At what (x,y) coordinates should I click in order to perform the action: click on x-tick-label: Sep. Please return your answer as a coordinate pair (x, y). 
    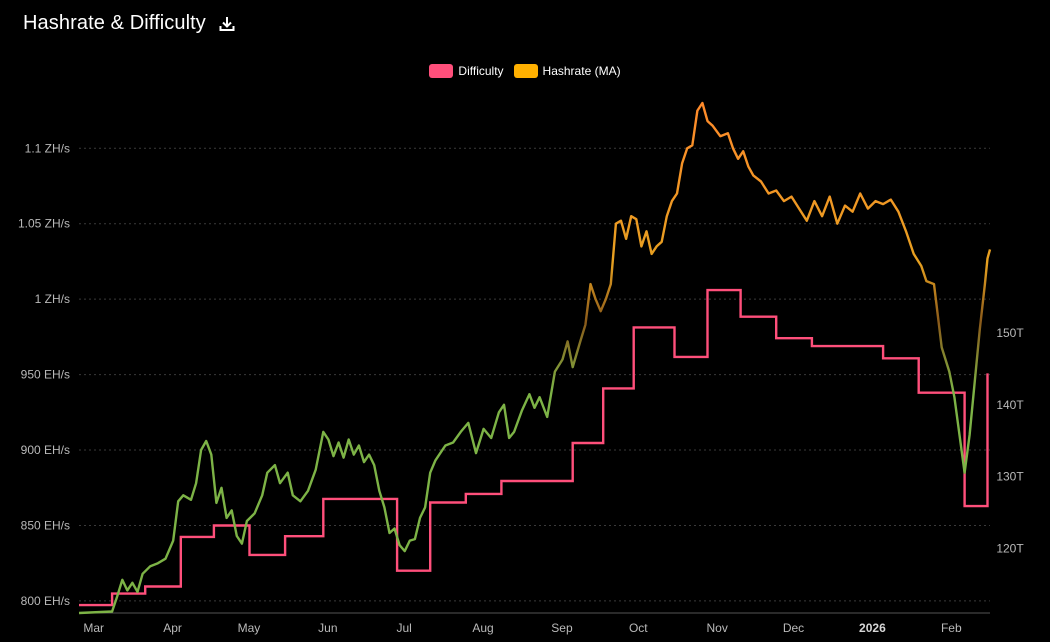
    Looking at the image, I should click on (562, 628).